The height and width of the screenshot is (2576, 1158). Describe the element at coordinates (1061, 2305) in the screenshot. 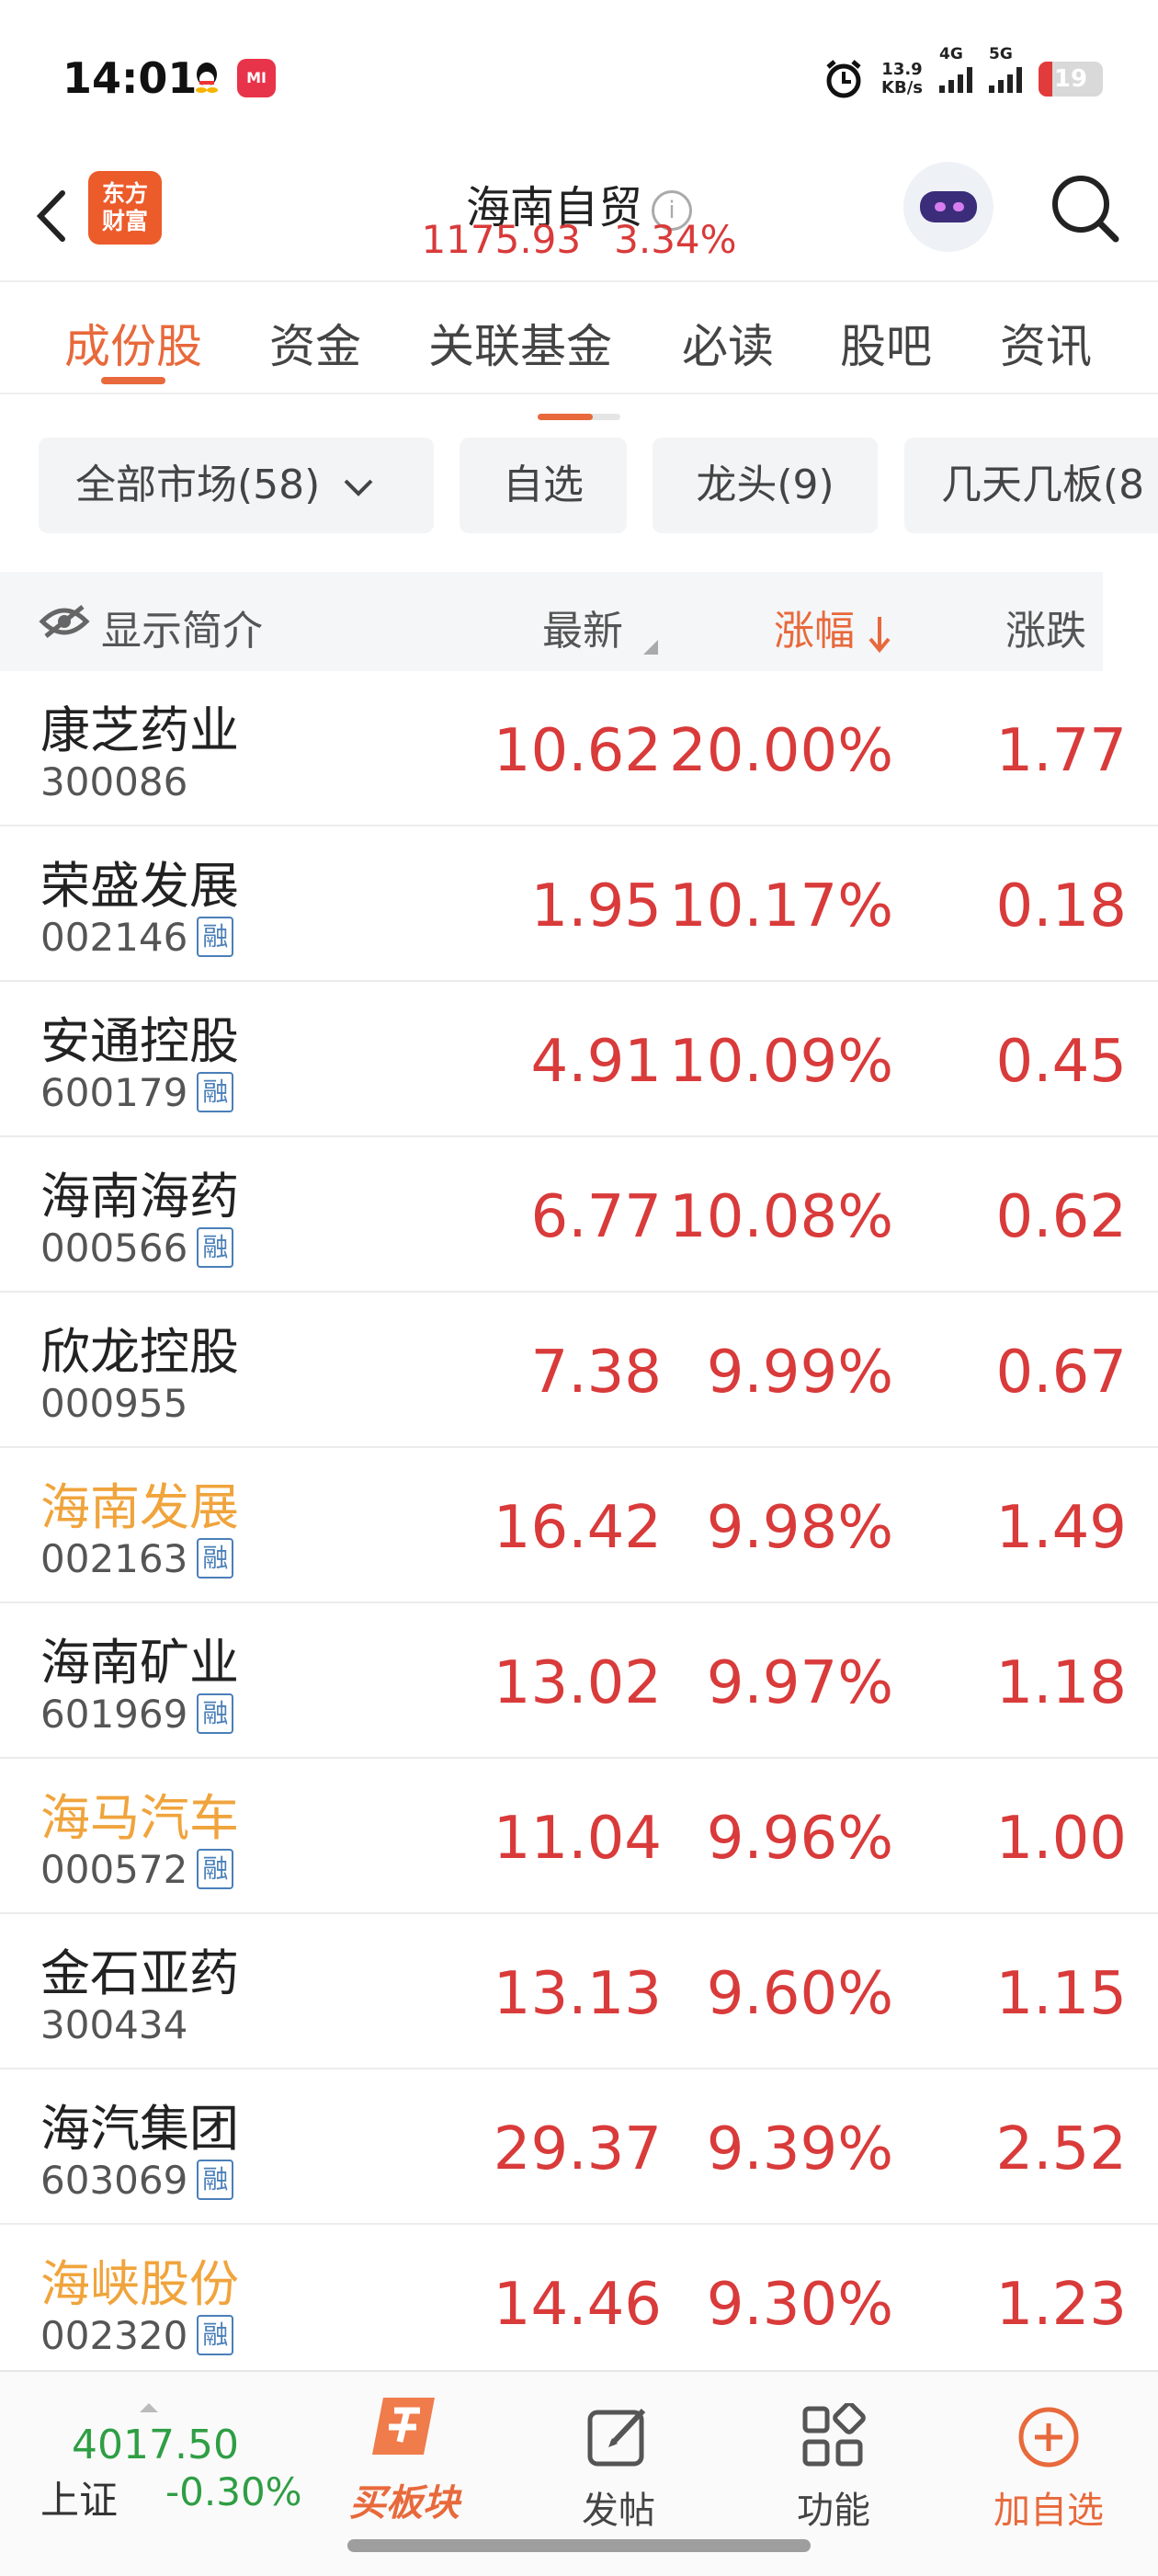

I see `change-amount: 1.23` at that location.